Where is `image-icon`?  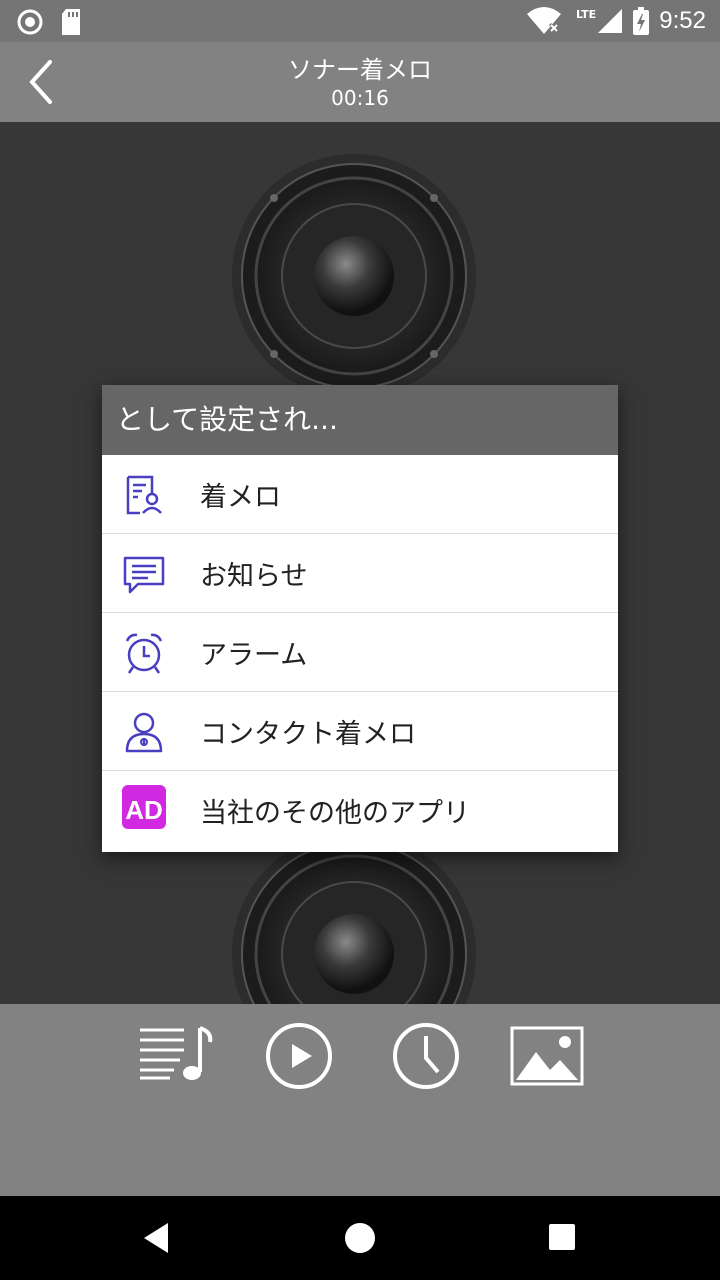
image-icon is located at coordinates (547, 1056).